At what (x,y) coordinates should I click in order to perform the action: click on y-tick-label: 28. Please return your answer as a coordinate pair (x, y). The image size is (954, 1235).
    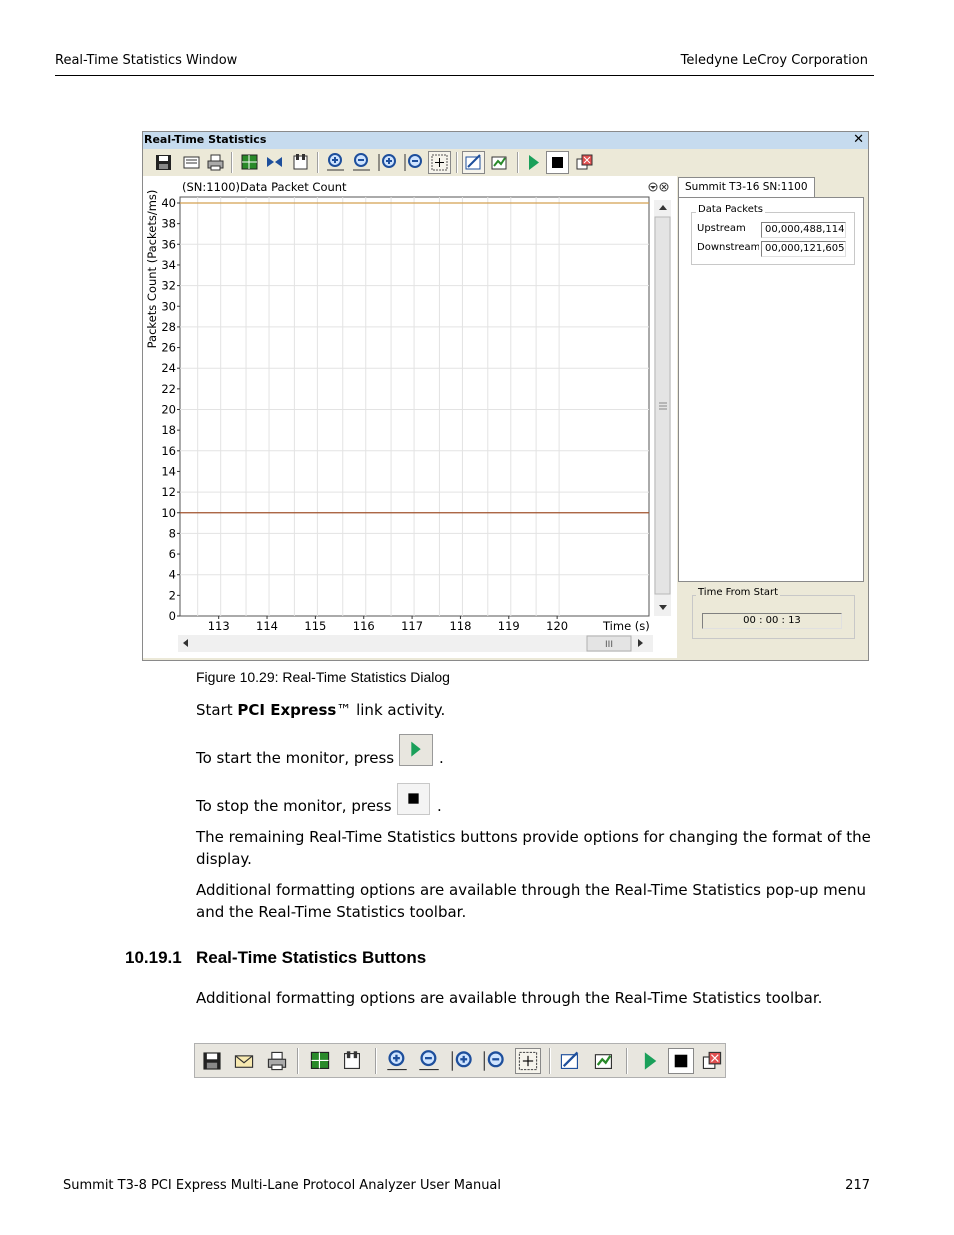
    Looking at the image, I should click on (168, 327).